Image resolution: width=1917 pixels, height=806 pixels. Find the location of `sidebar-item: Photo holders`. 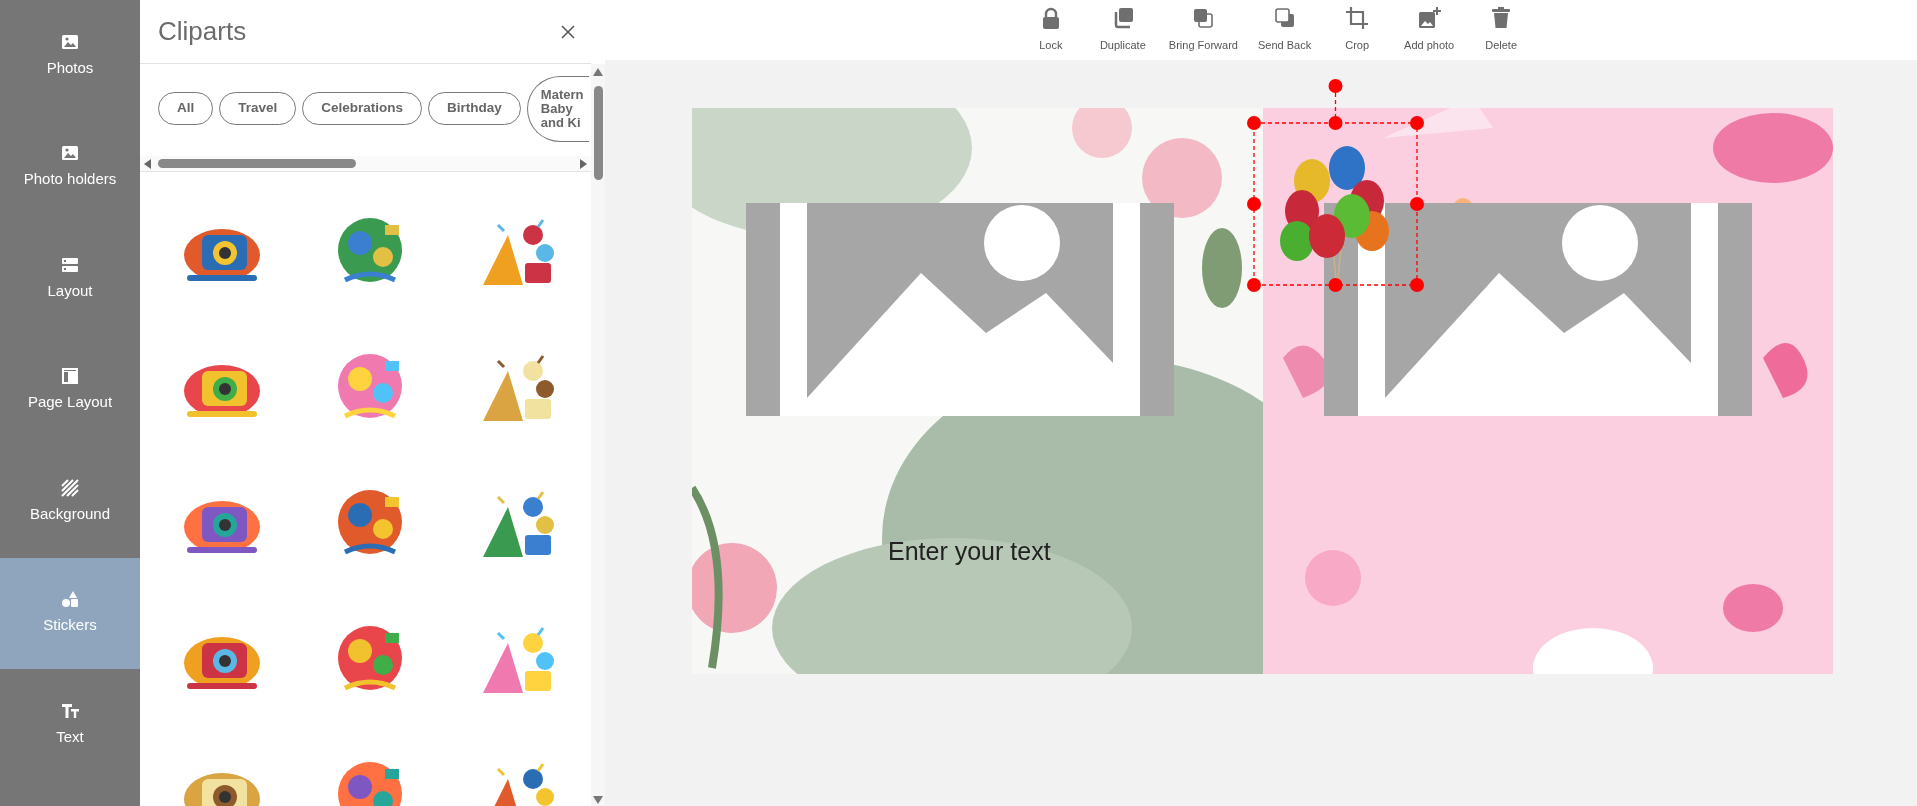

sidebar-item: Photo holders is located at coordinates (70, 167).